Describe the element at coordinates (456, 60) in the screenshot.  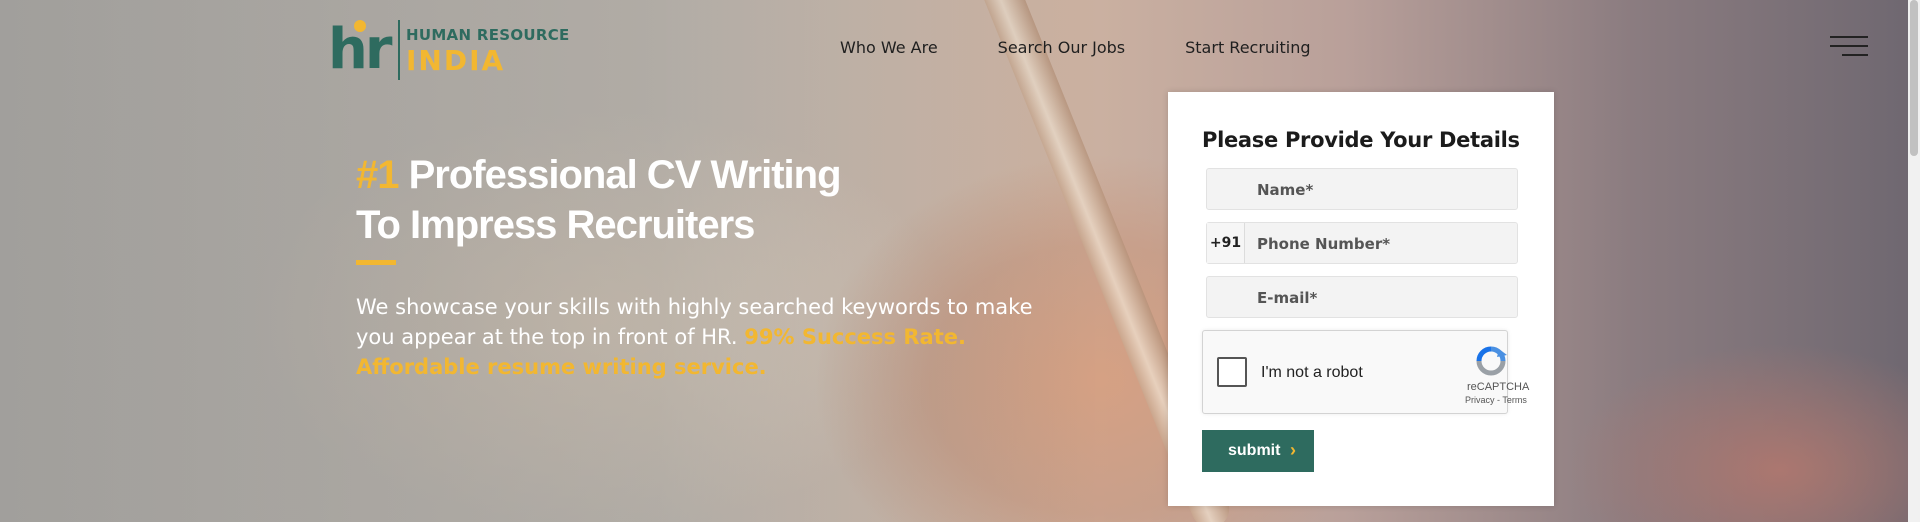
I see `logo-text-line2: INDIA` at that location.